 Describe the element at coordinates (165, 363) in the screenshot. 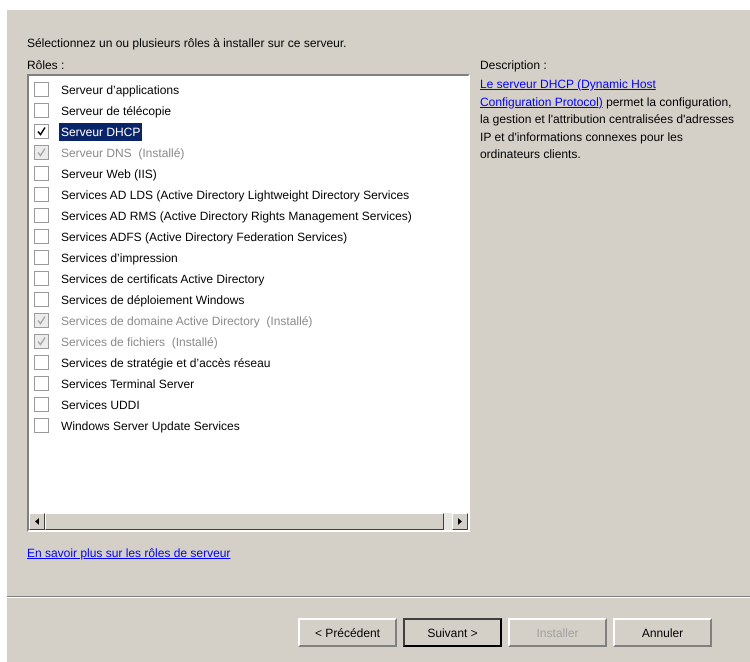

I see `role-item: Services de stratégie et d’accès réseau` at that location.